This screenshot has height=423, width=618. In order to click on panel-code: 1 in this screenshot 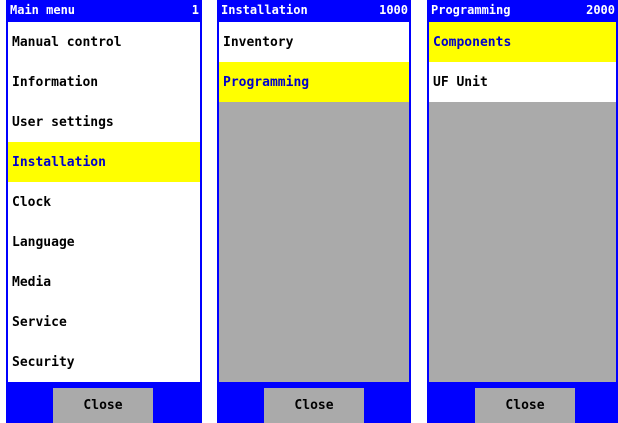, I will do `click(195, 10)`.